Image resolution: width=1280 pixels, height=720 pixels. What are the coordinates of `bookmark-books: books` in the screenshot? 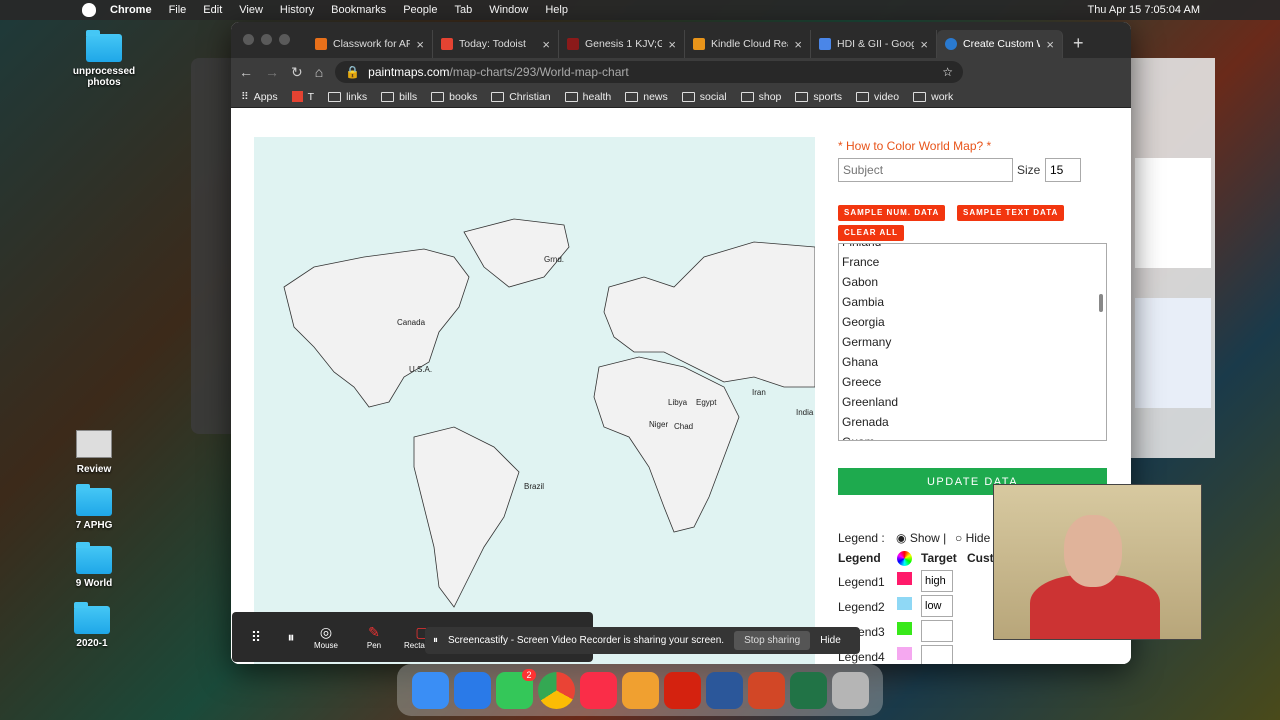 It's located at (454, 97).